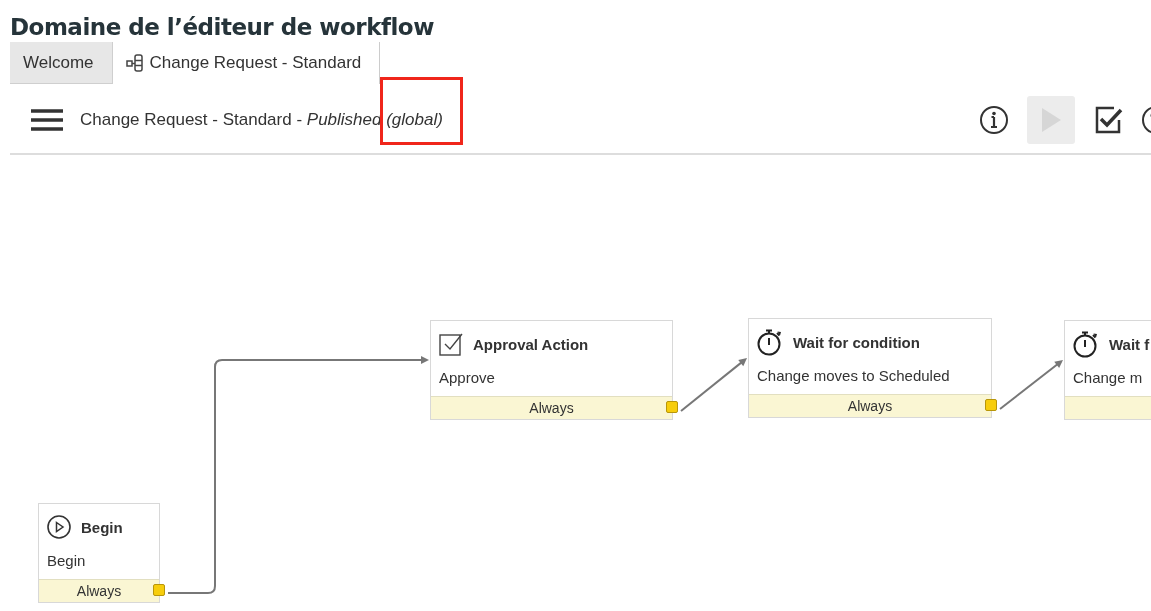  Describe the element at coordinates (467, 378) in the screenshot. I see `node-description: Approve` at that location.